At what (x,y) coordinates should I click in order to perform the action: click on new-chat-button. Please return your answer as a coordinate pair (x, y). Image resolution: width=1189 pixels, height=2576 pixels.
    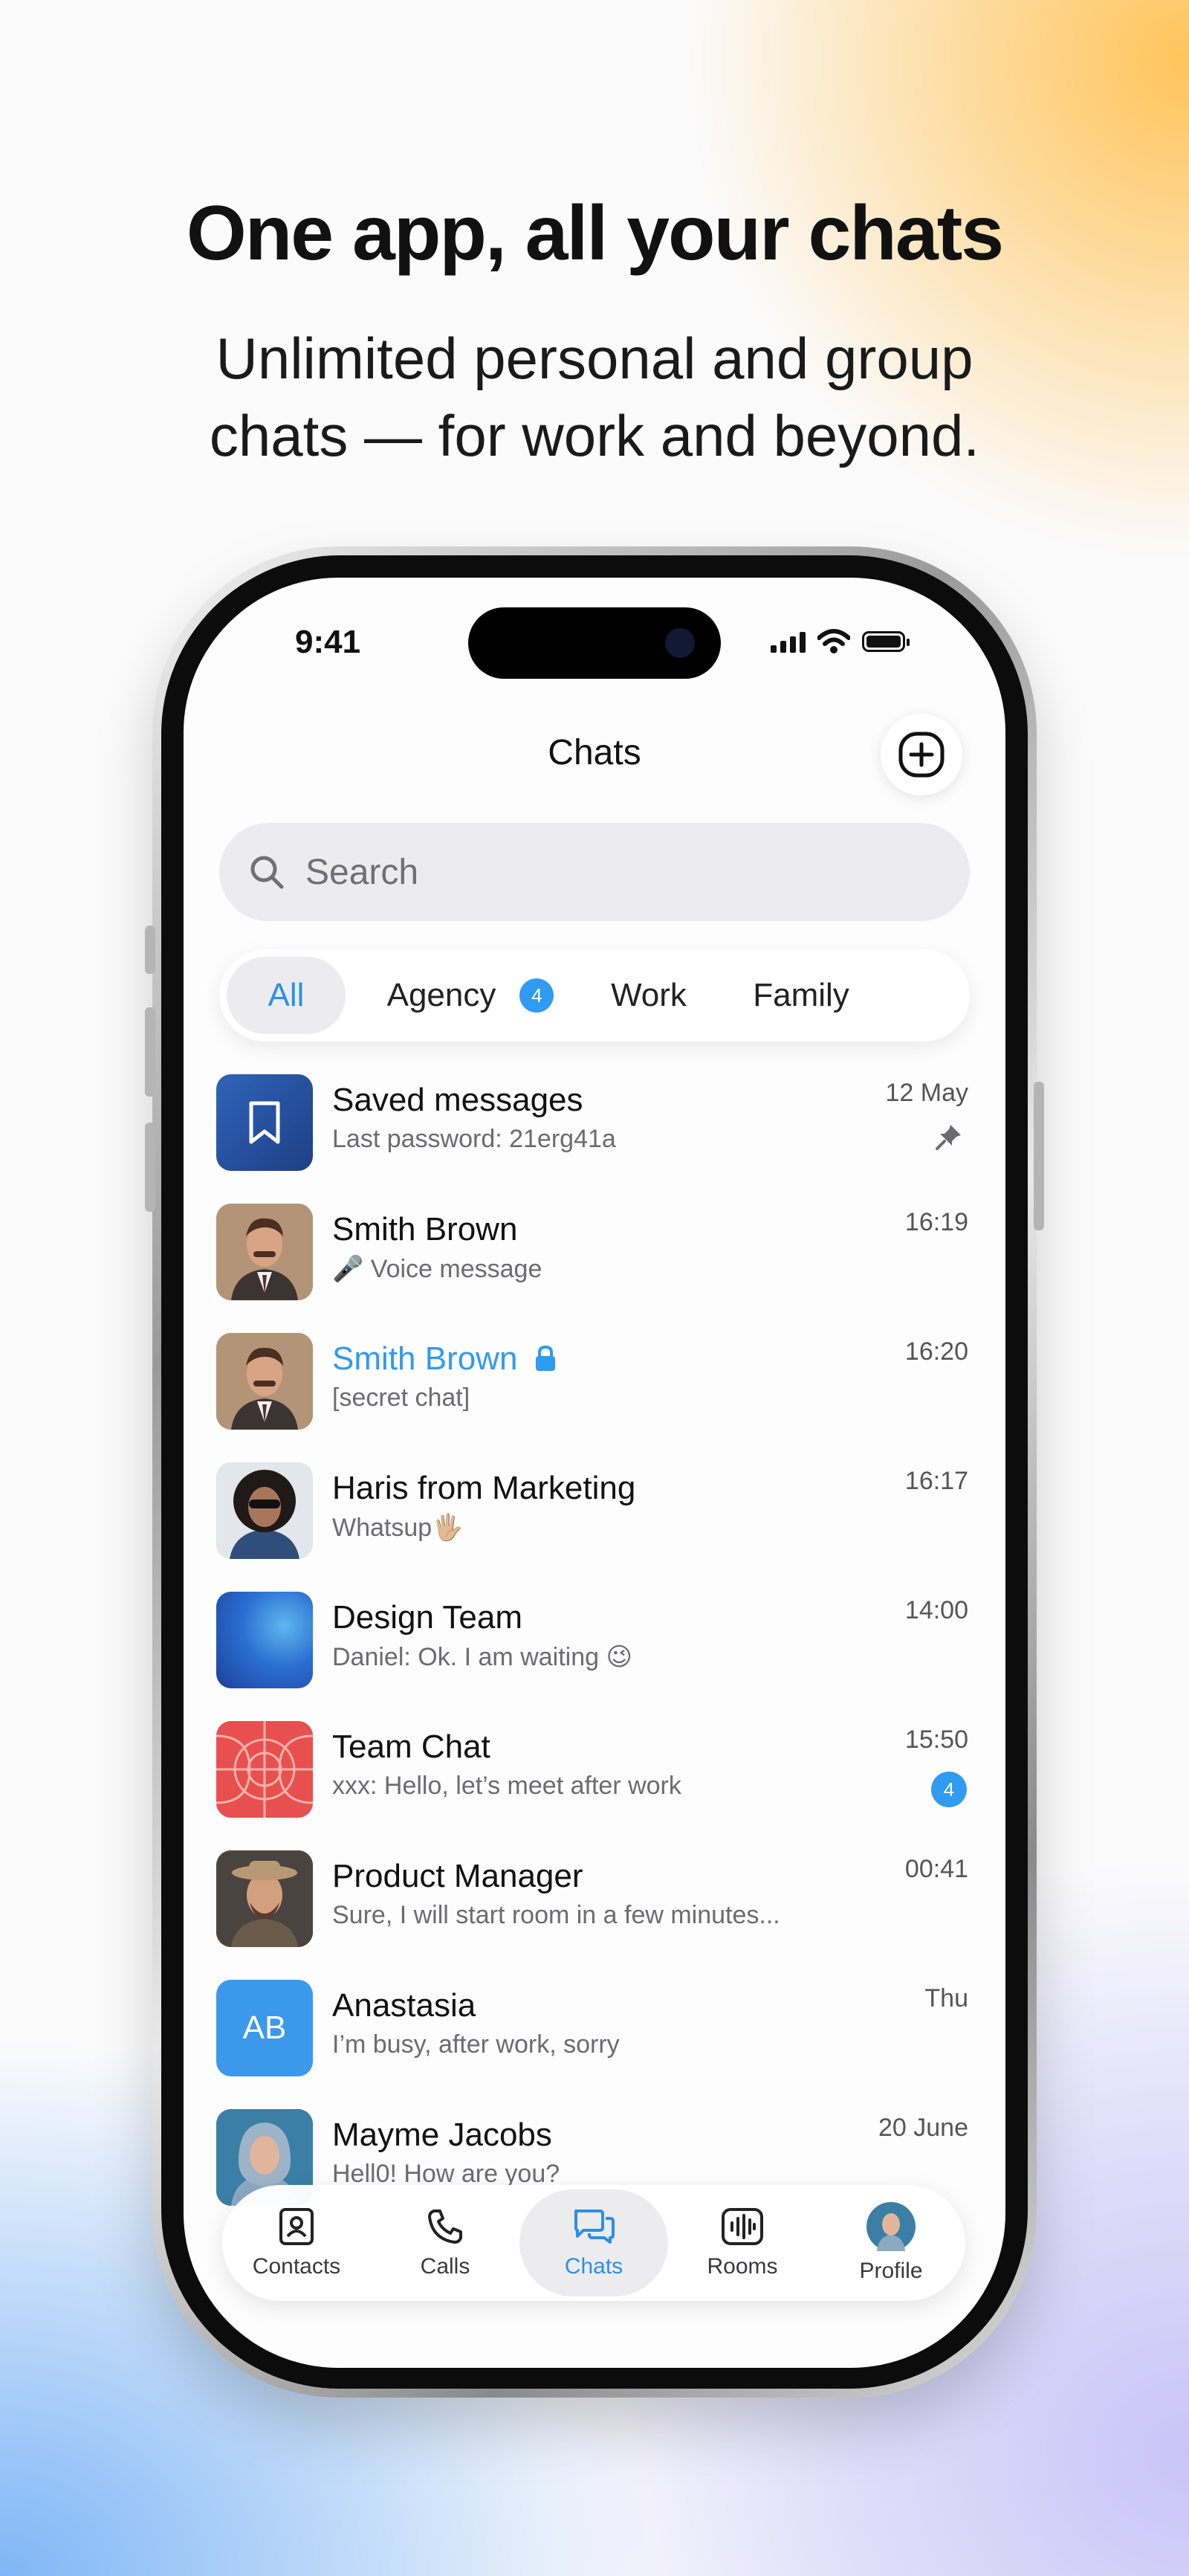
    Looking at the image, I should click on (922, 754).